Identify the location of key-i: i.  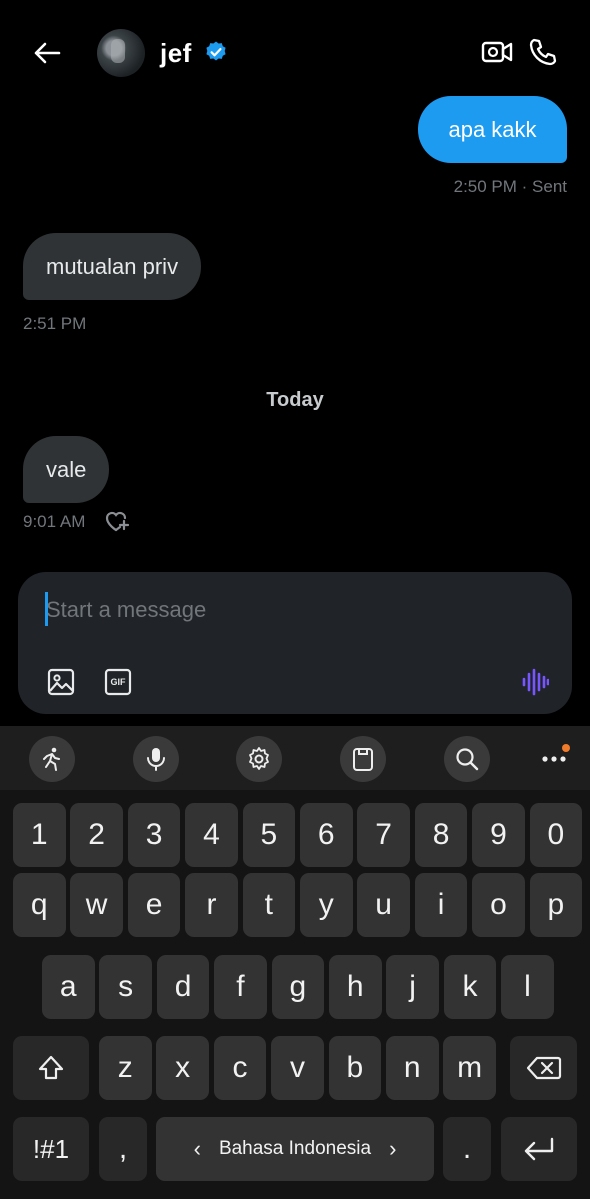
(441, 905).